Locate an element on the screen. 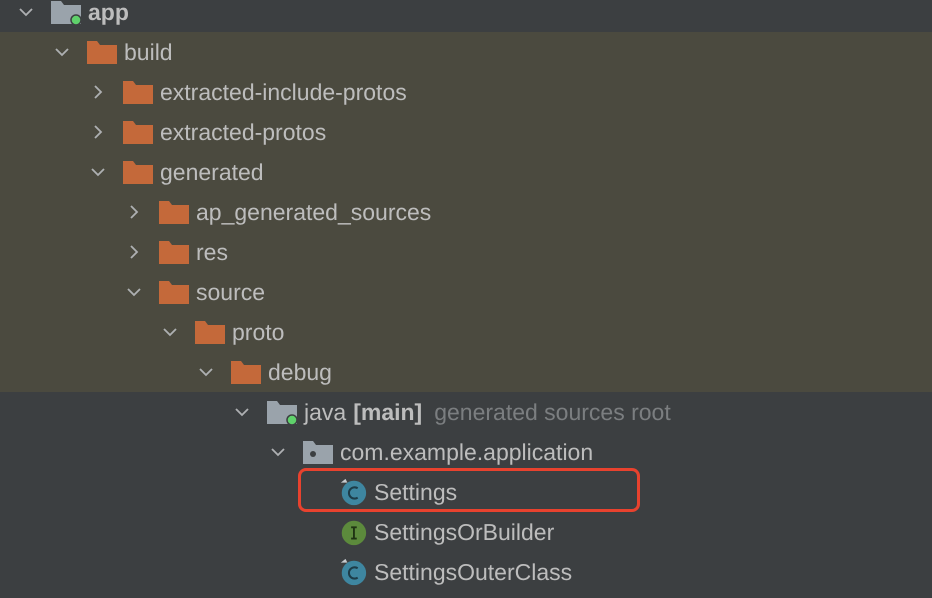 The image size is (932, 598). source-set-tag: [main] is located at coordinates (387, 412).